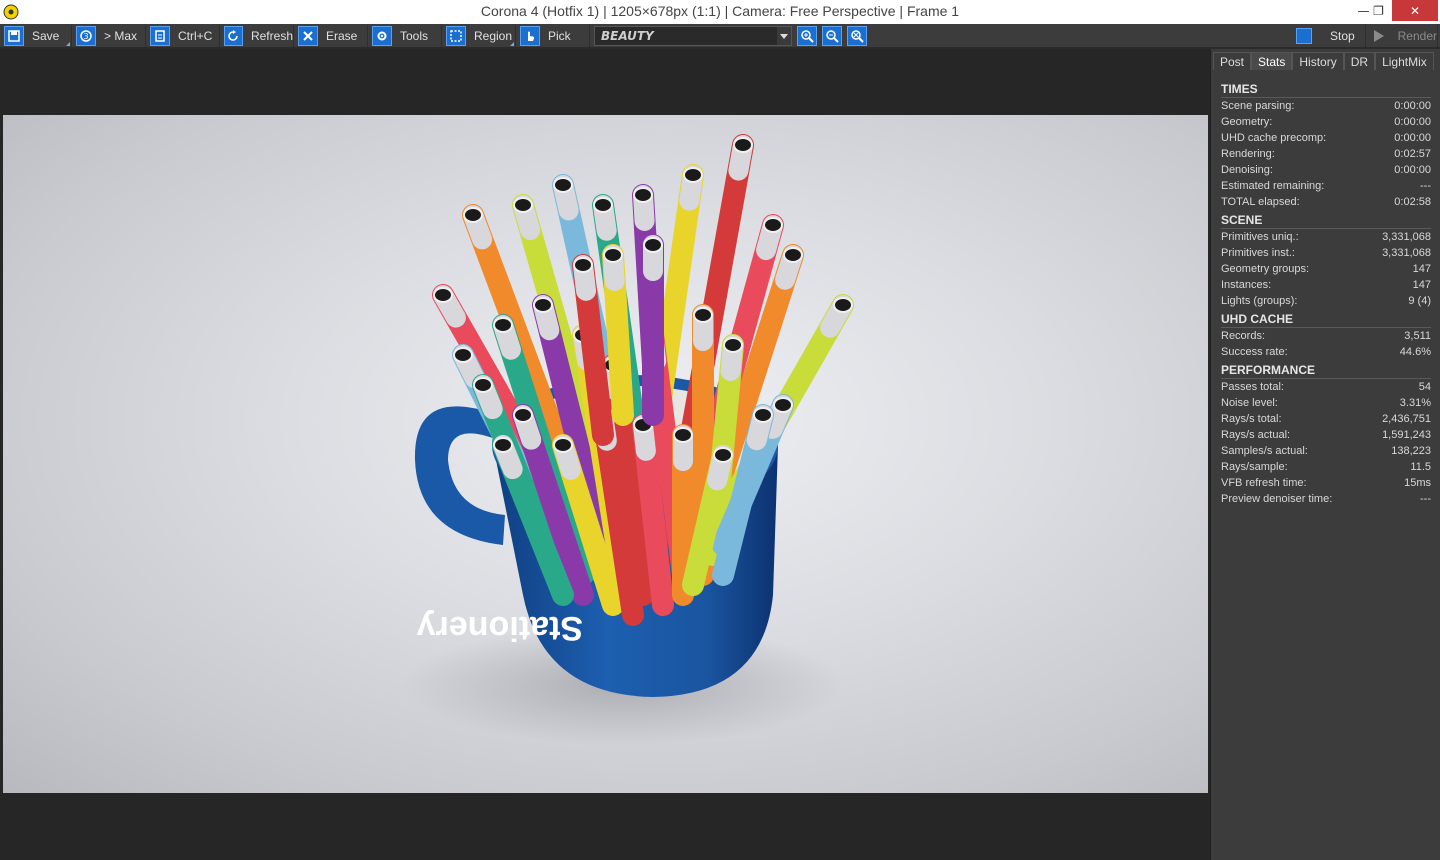 Image resolution: width=1440 pixels, height=860 pixels. I want to click on stat-label: Rays/sample:, so click(1254, 467).